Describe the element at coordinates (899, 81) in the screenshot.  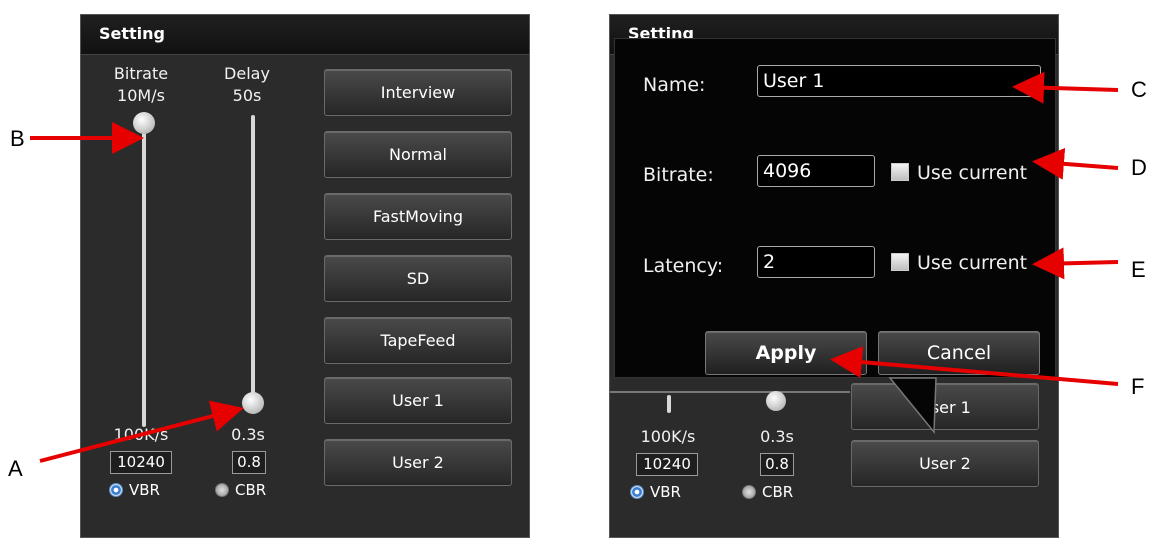
I see `name-input: User 1` at that location.